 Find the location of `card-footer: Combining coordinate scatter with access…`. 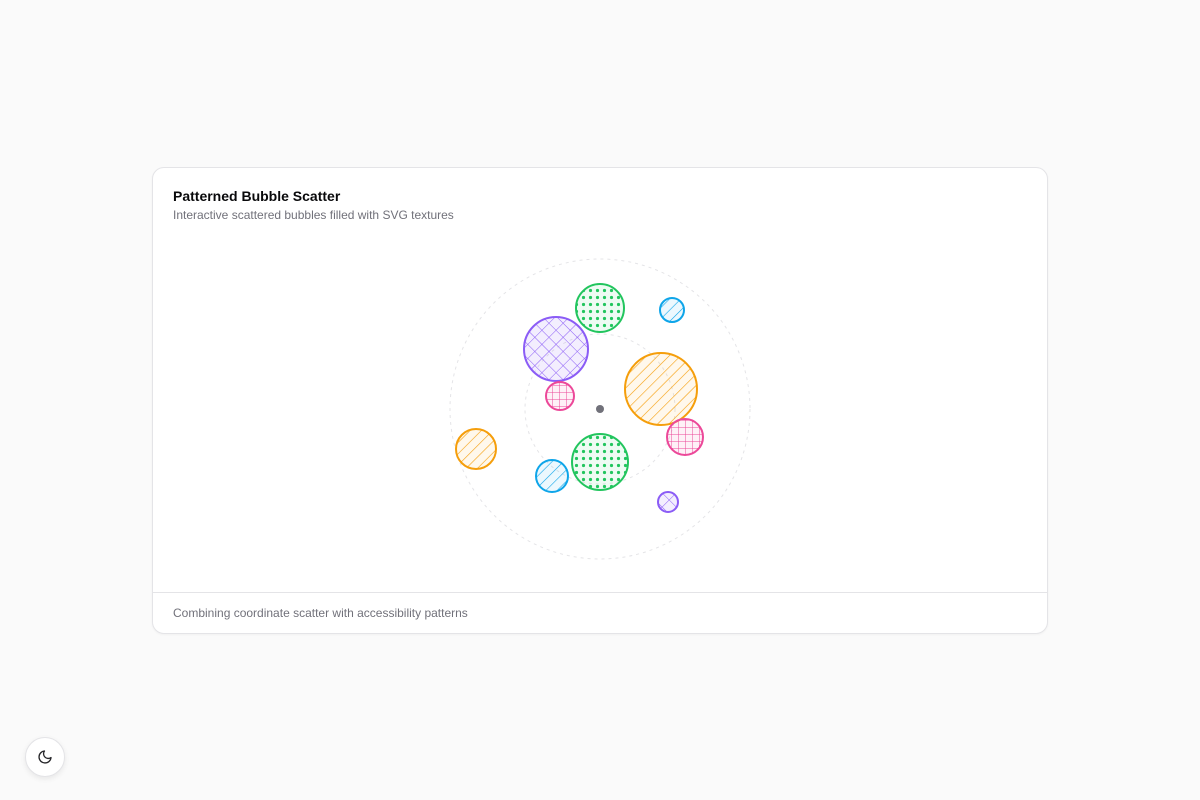

card-footer: Combining coordinate scatter with access… is located at coordinates (600, 612).